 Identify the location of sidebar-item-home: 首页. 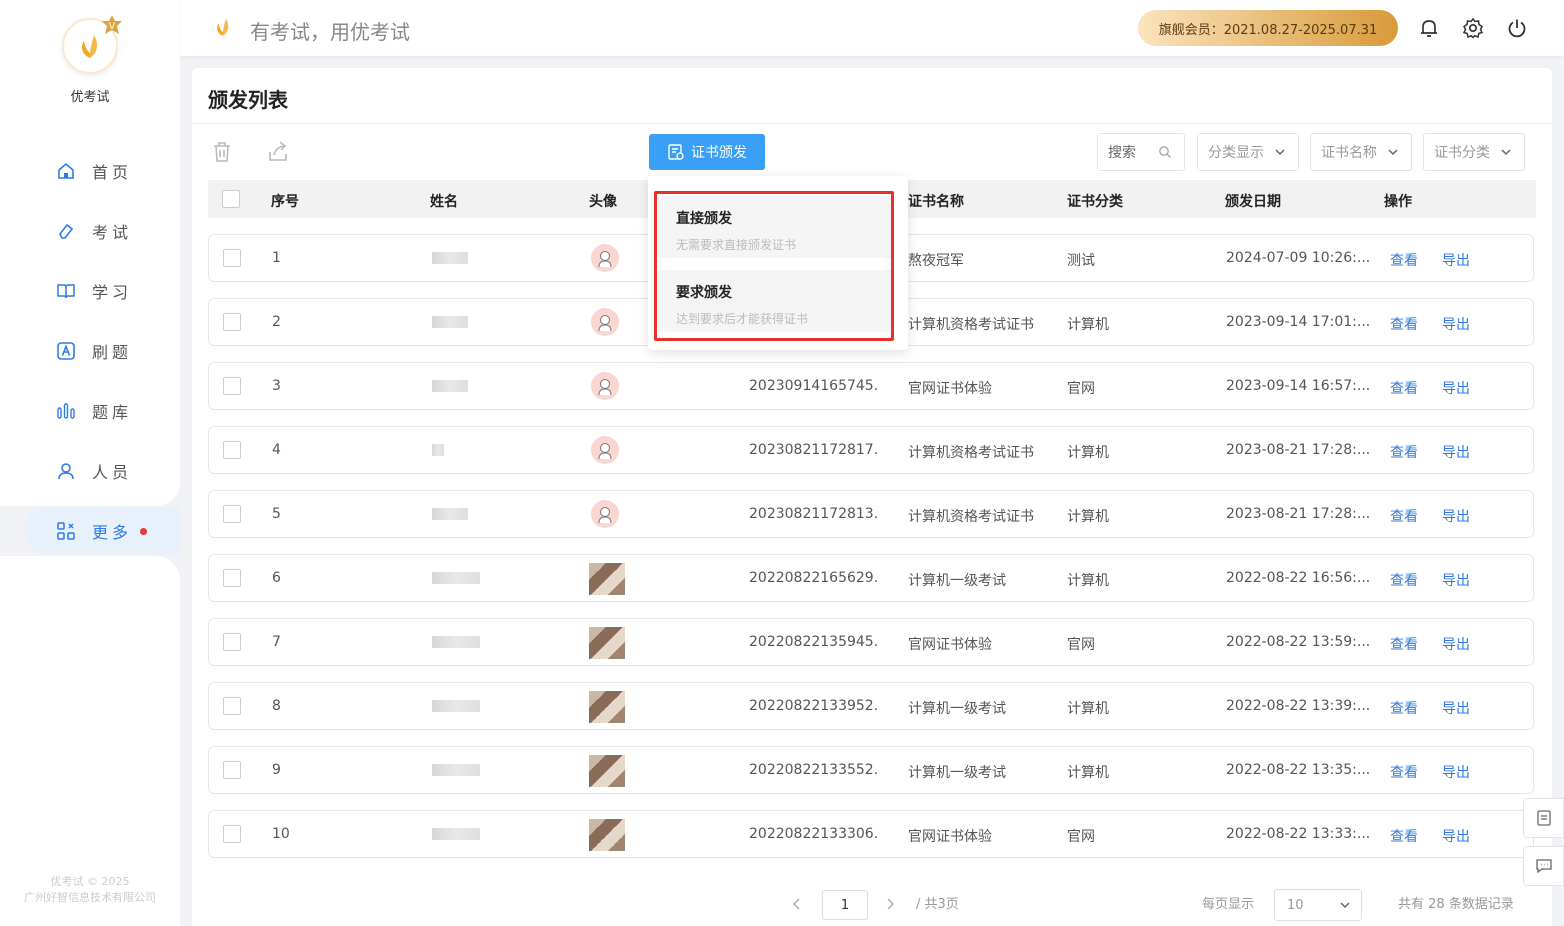
(102, 171).